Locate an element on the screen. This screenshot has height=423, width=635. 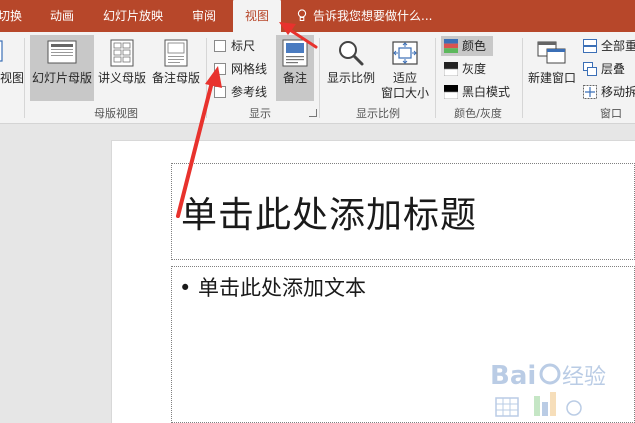
guides-label: 参考线 is located at coordinates (249, 92).